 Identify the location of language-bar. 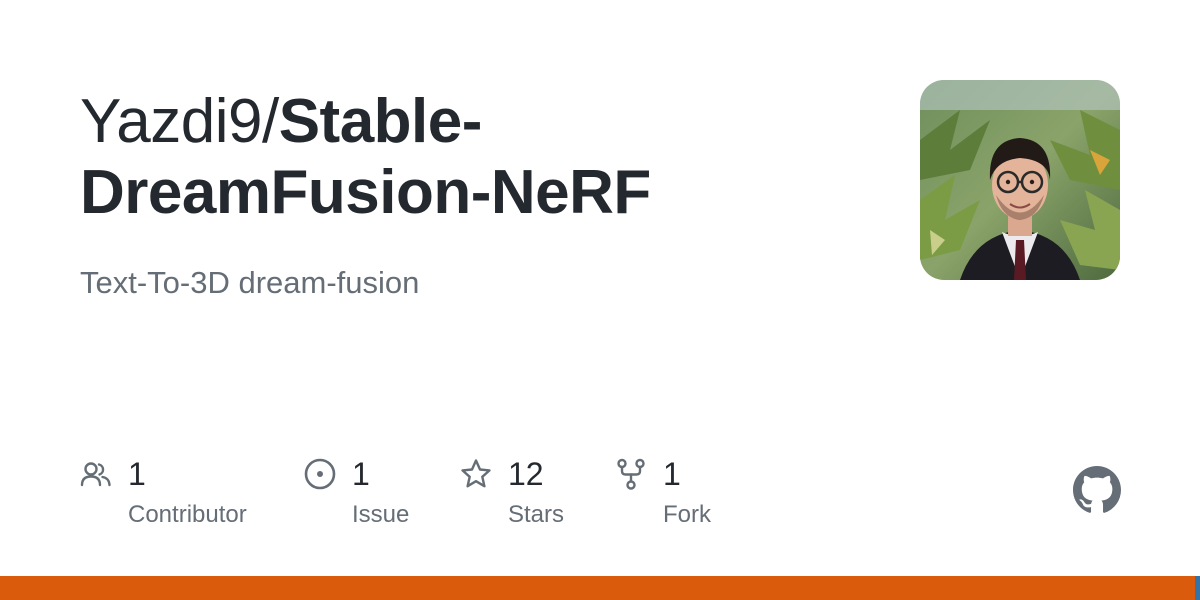
(600, 588).